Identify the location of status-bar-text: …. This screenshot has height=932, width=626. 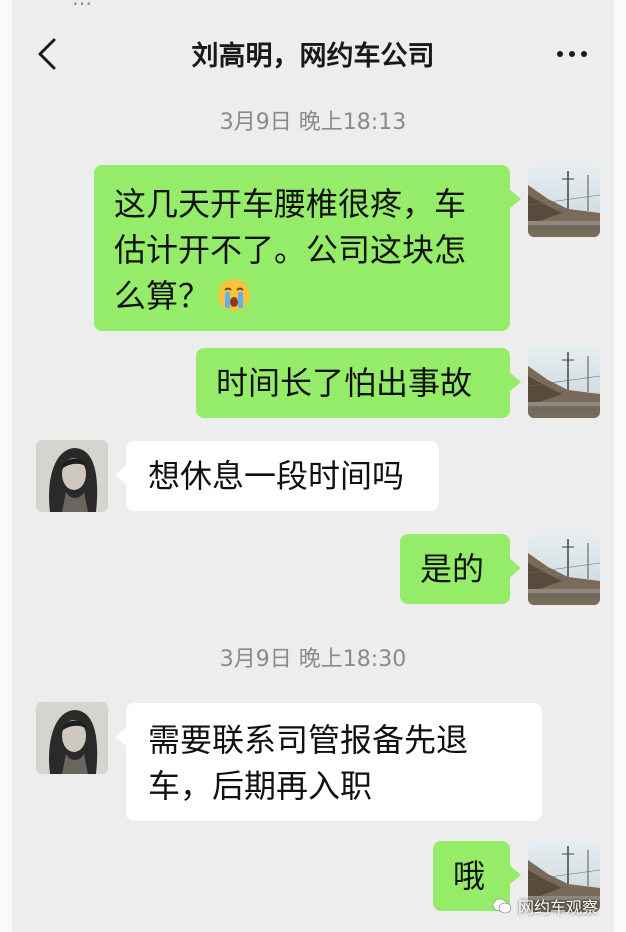
(82, 5).